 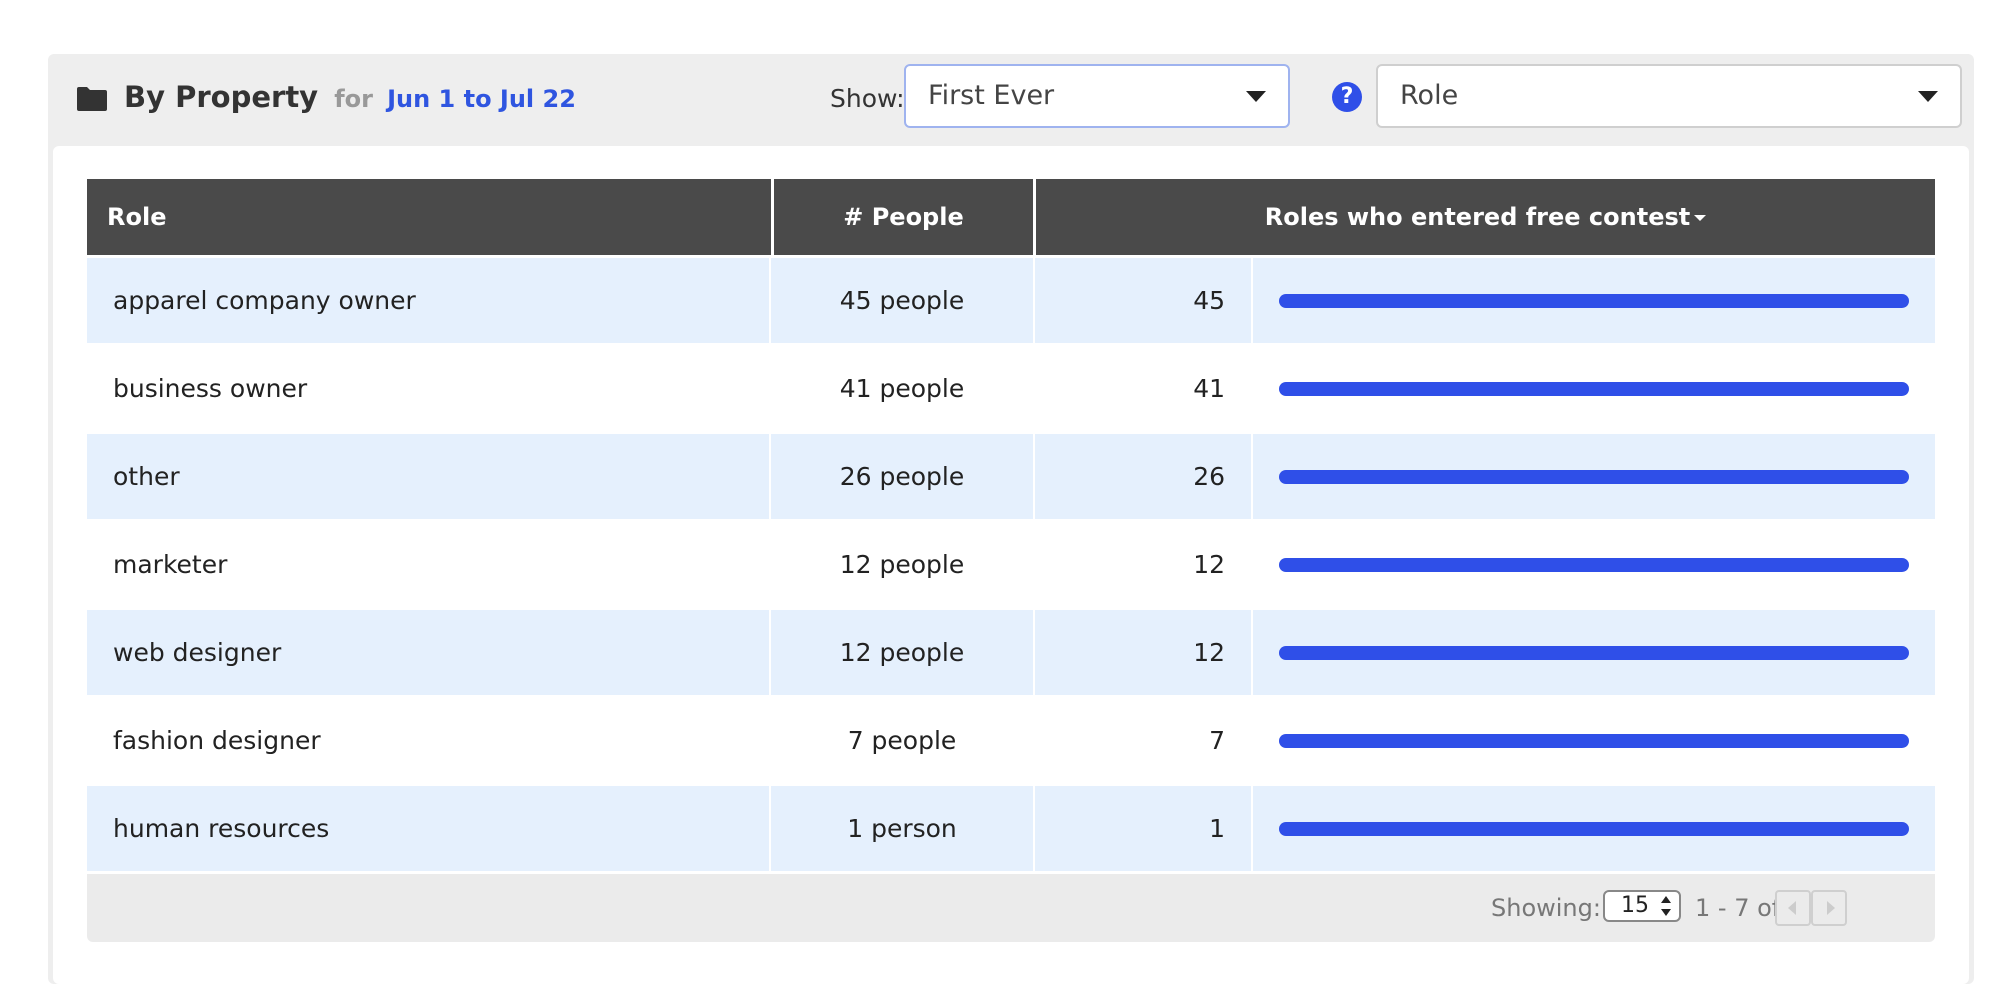 I want to click on people-cell: 26 people, so click(x=902, y=476).